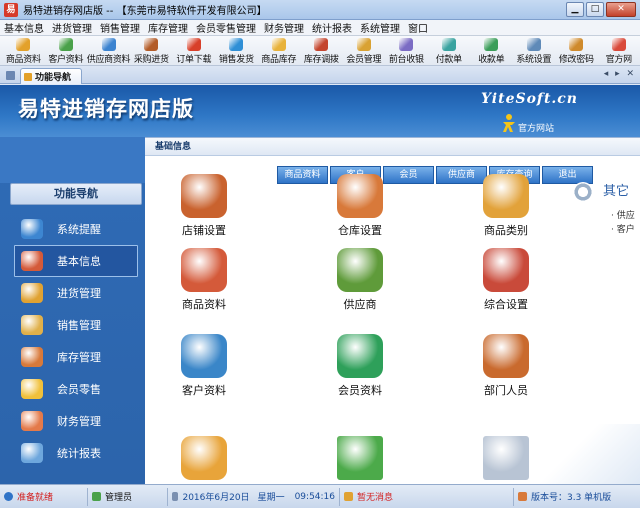 The width and height of the screenshot is (640, 508). I want to click on toolbar-button: 会员管理, so click(364, 51).